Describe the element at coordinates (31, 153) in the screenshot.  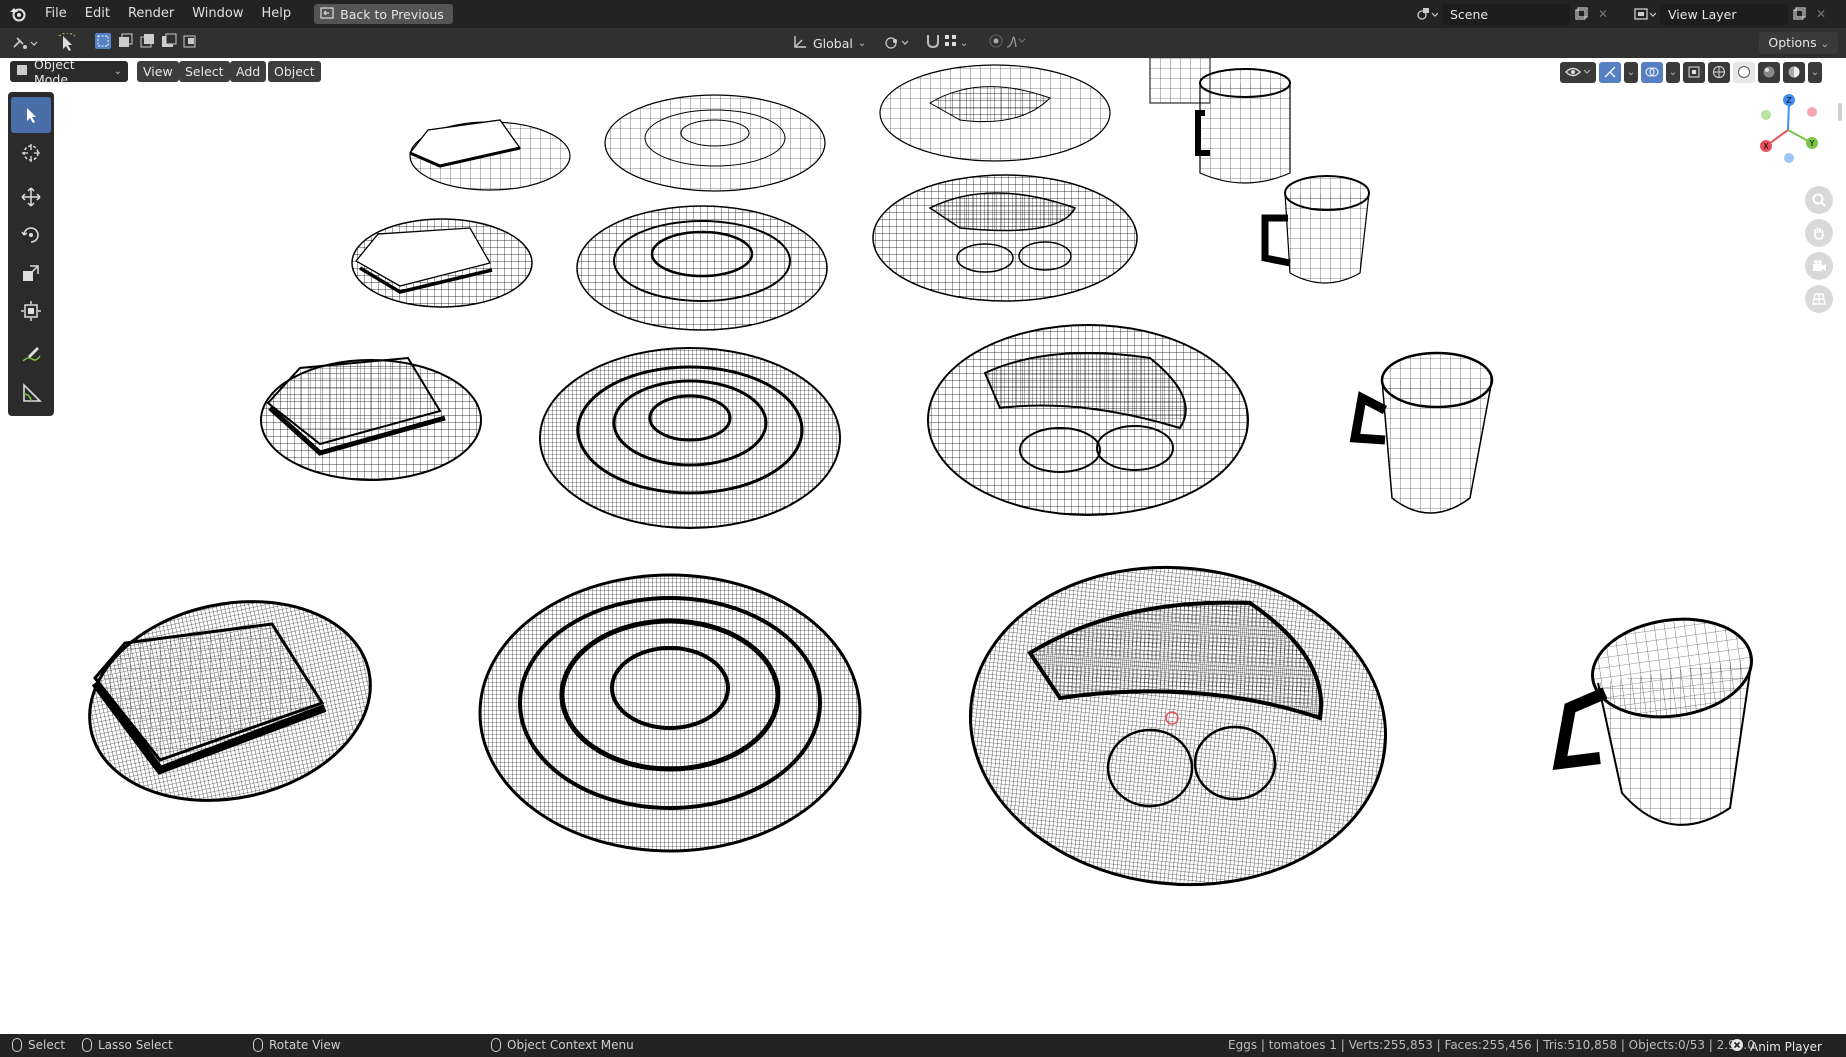
I see `cursor-tool-icon` at that location.